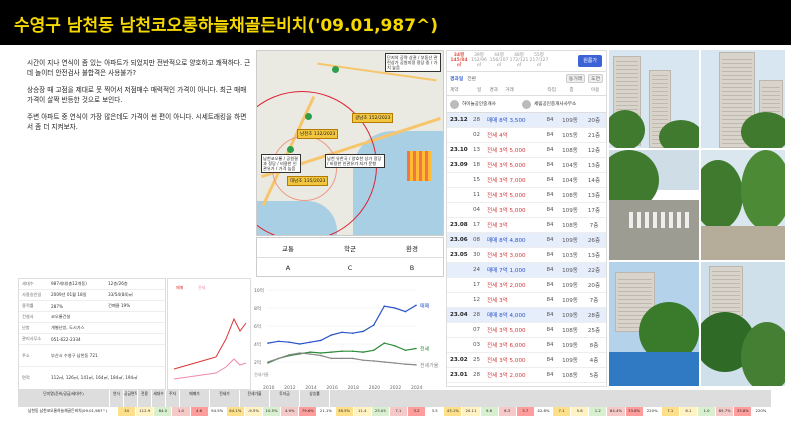 The width and height of the screenshot is (791, 445). Describe the element at coordinates (476, 300) in the screenshot. I see `row-day: 12` at that location.